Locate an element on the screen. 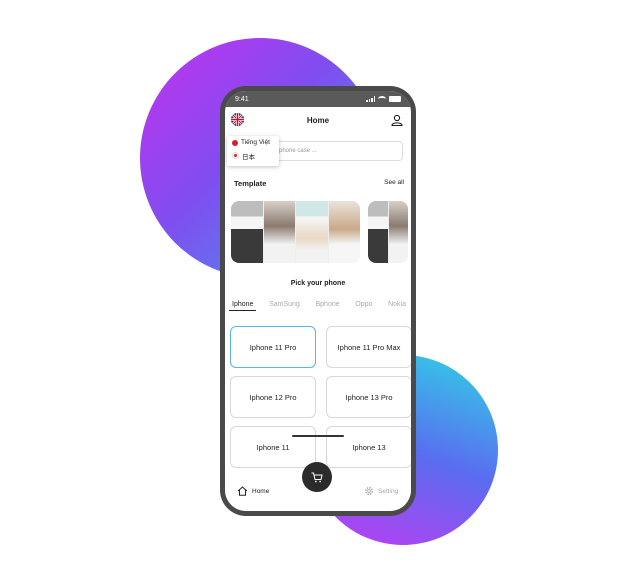 The height and width of the screenshot is (572, 642). signal-icon is located at coordinates (370, 99).